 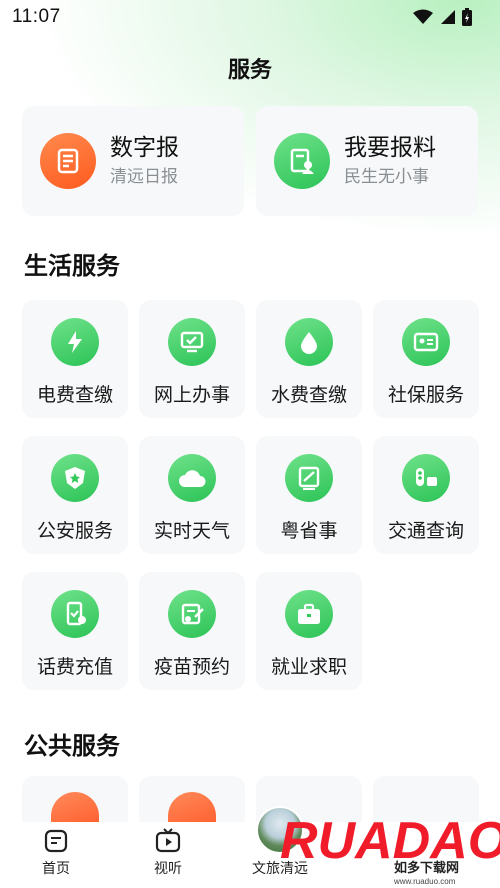 I want to click on tile-label: 粤省事, so click(x=309, y=531).